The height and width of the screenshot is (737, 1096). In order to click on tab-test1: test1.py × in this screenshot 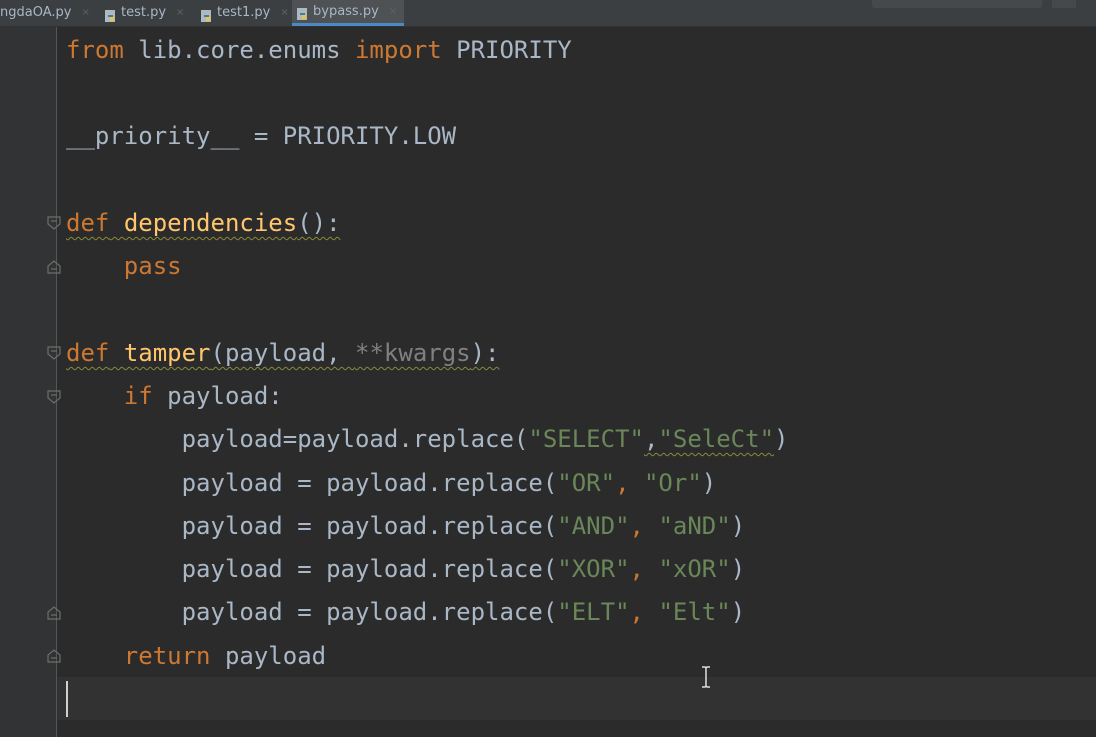, I will do `click(242, 13)`.